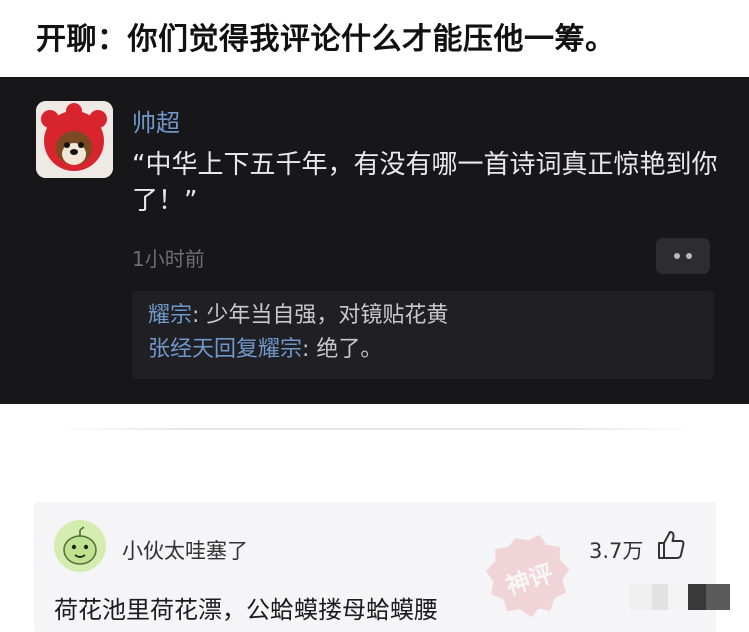 This screenshot has width=749, height=632. I want to click on thumbs-up-icon, so click(671, 545).